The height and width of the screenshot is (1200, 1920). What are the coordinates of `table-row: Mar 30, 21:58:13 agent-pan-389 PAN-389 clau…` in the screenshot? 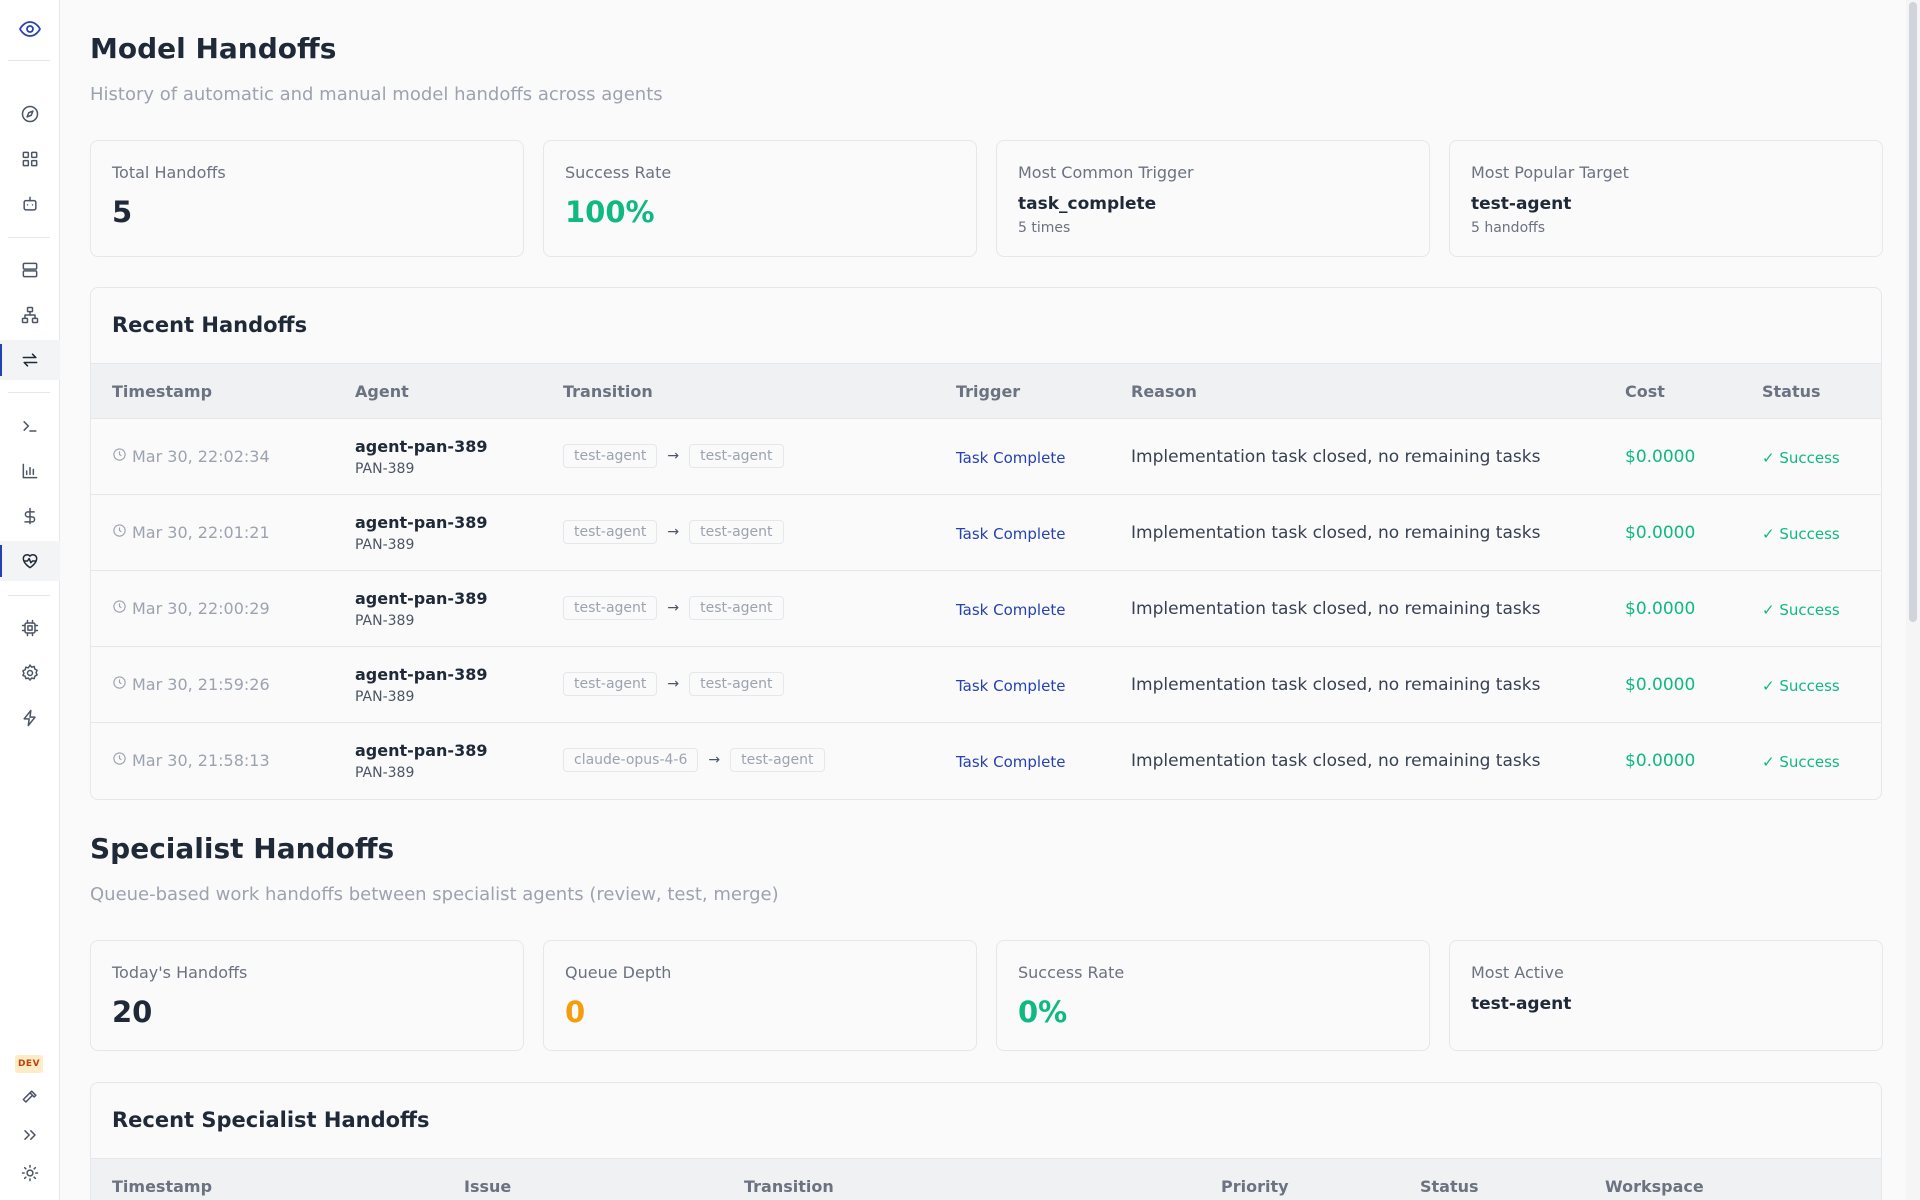 It's located at (986, 761).